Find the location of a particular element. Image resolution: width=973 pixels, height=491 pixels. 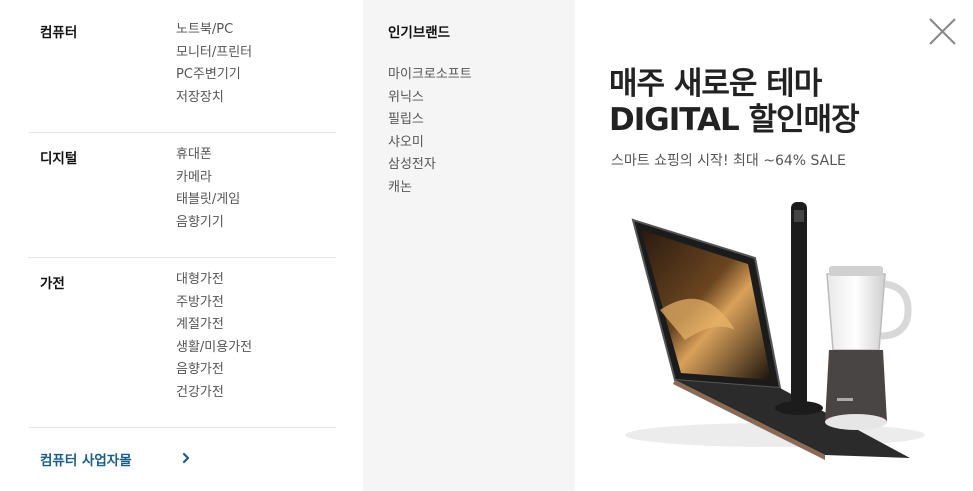

brand-item-microsoft: 마이크로소프트 is located at coordinates (430, 75).